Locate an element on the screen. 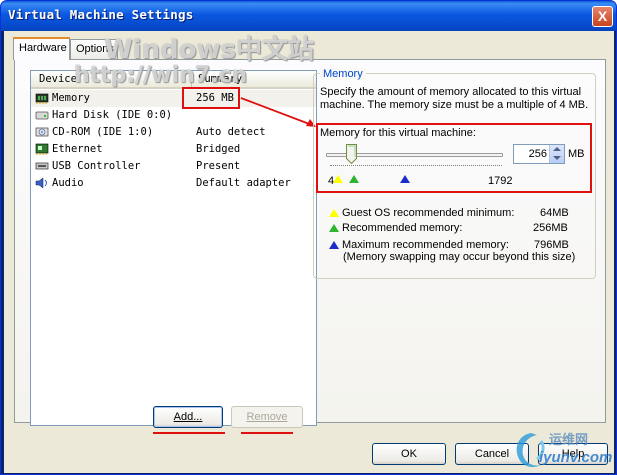 The width and height of the screenshot is (617, 475). device-name: Ethernet is located at coordinates (77, 149).